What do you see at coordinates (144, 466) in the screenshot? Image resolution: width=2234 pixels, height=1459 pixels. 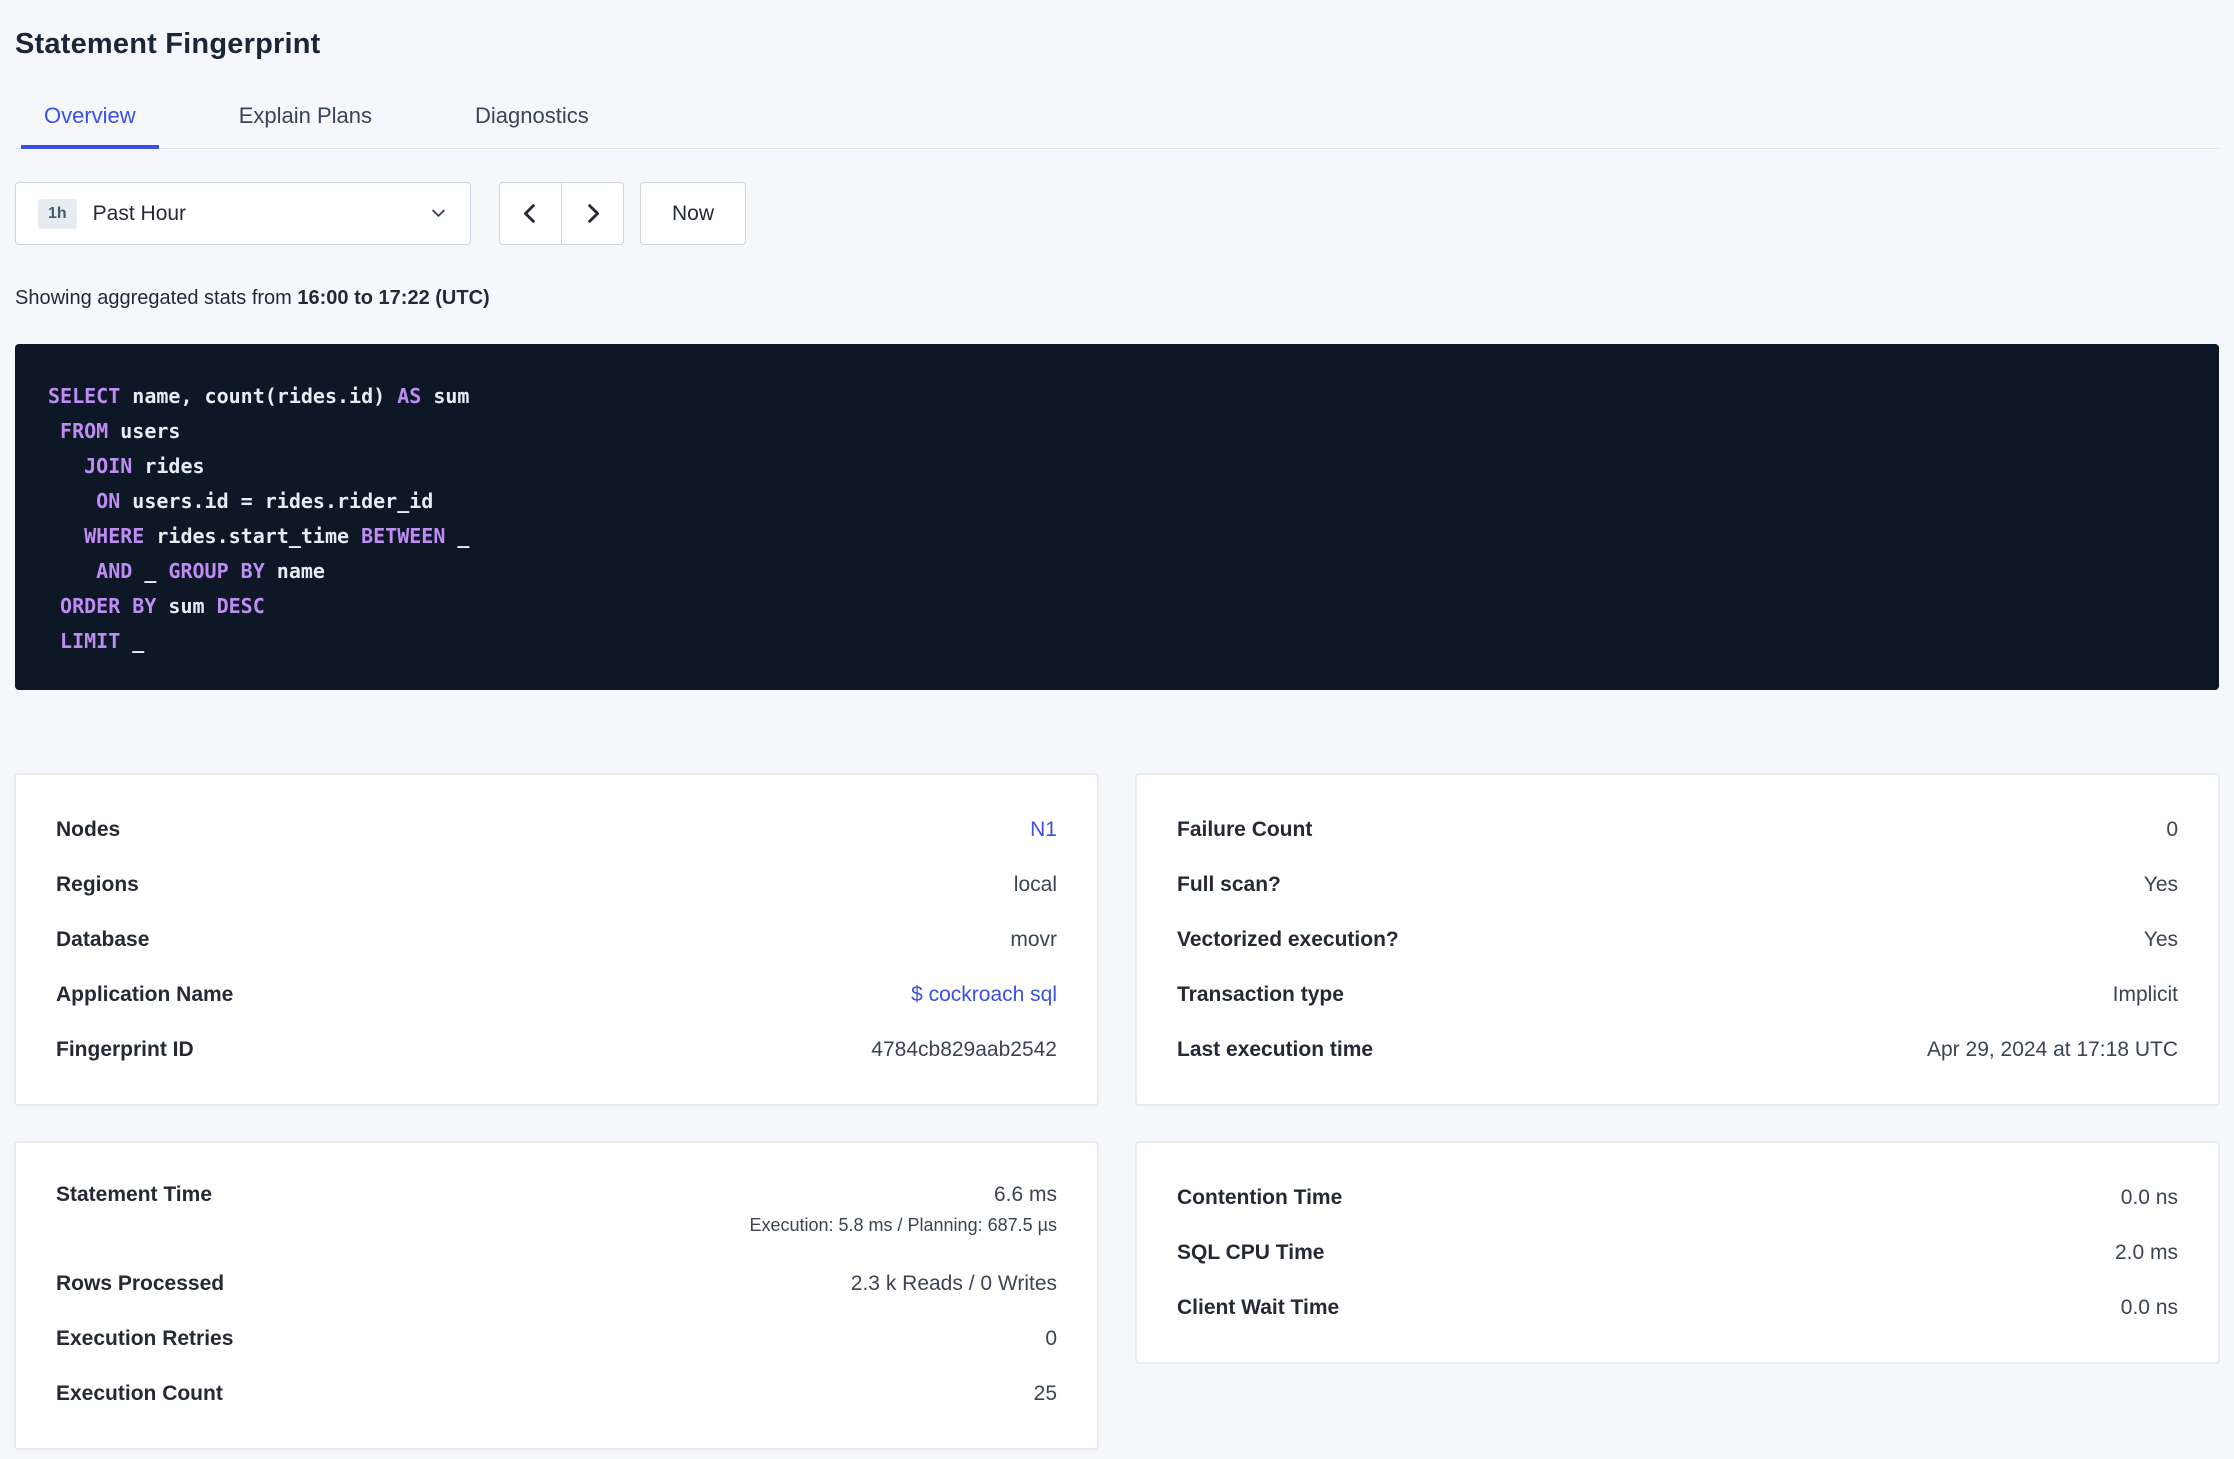 I see `sql-line: JOIN rides` at bounding box center [144, 466].